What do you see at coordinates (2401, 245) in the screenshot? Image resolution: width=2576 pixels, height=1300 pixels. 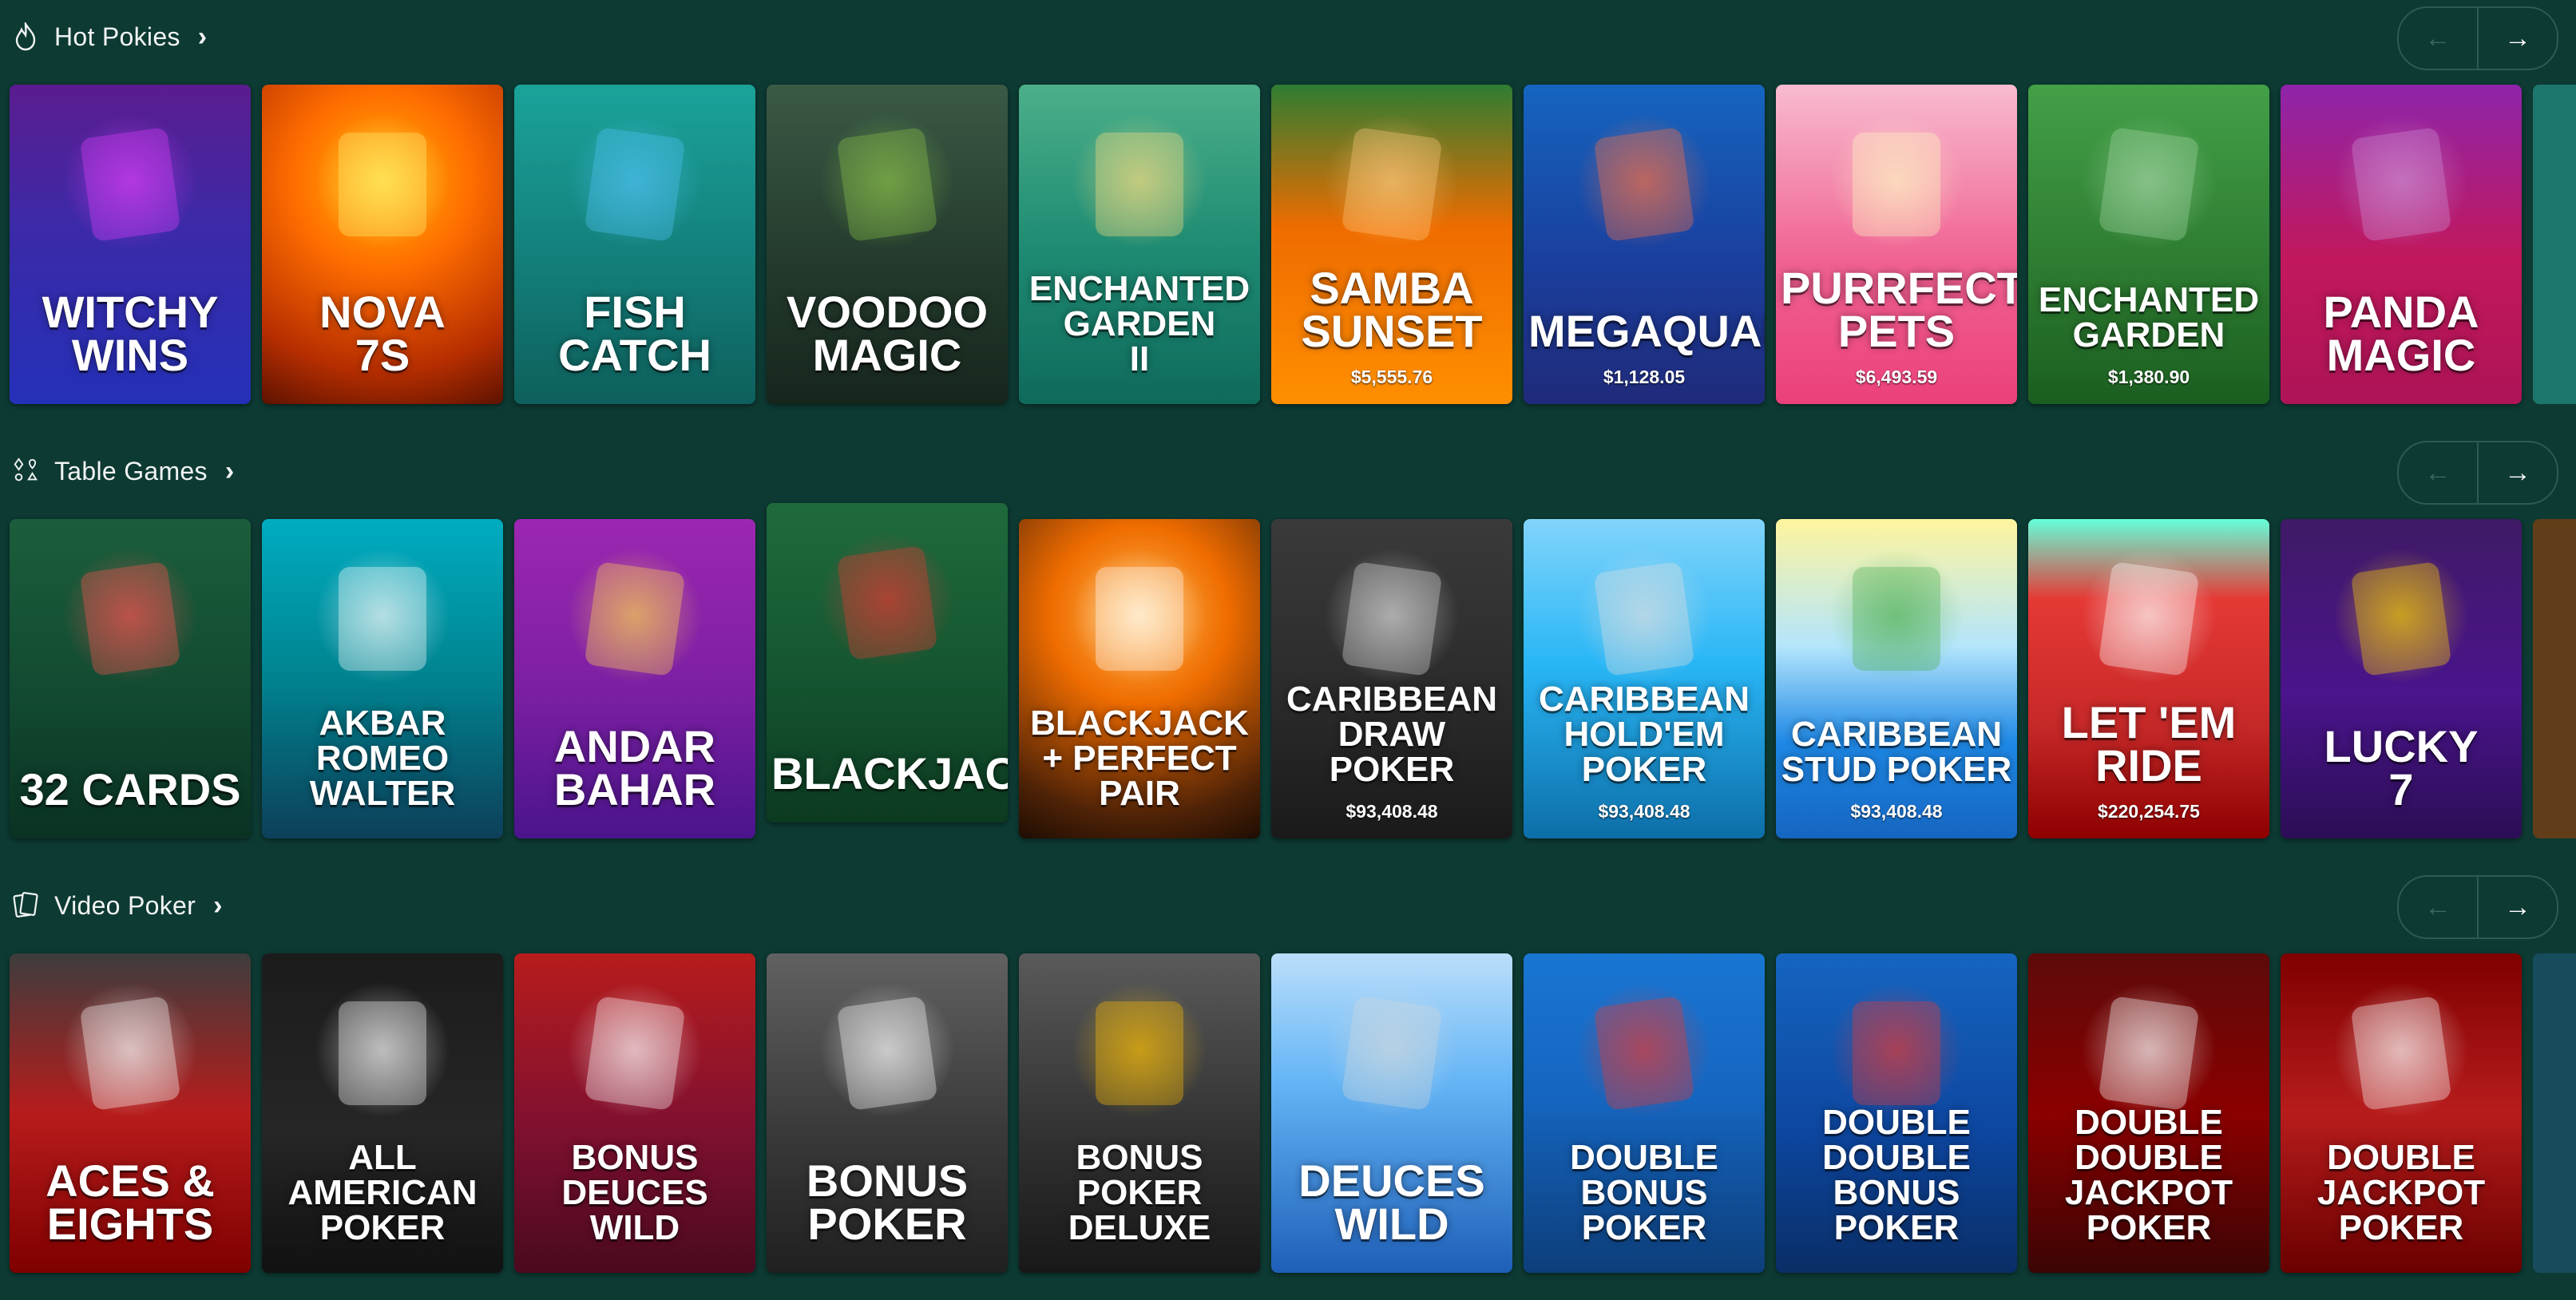 I see `game-tile-panda-magic: Panda Magic` at bounding box center [2401, 245].